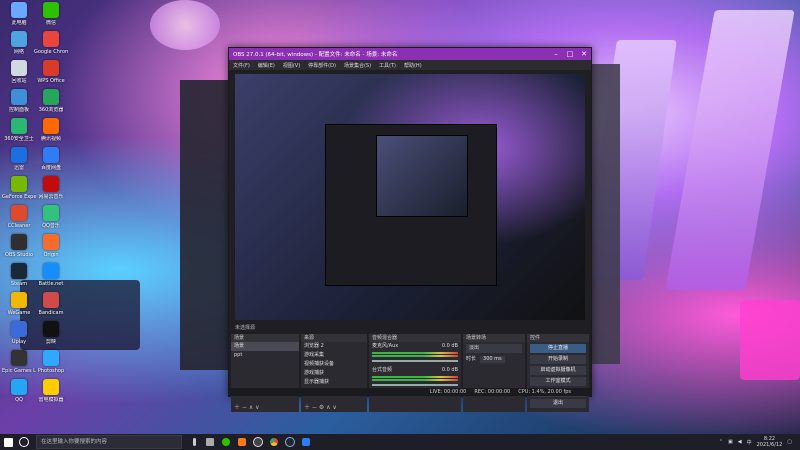 The image size is (800, 450). Describe the element at coordinates (8, 442) in the screenshot. I see `start-button` at that location.